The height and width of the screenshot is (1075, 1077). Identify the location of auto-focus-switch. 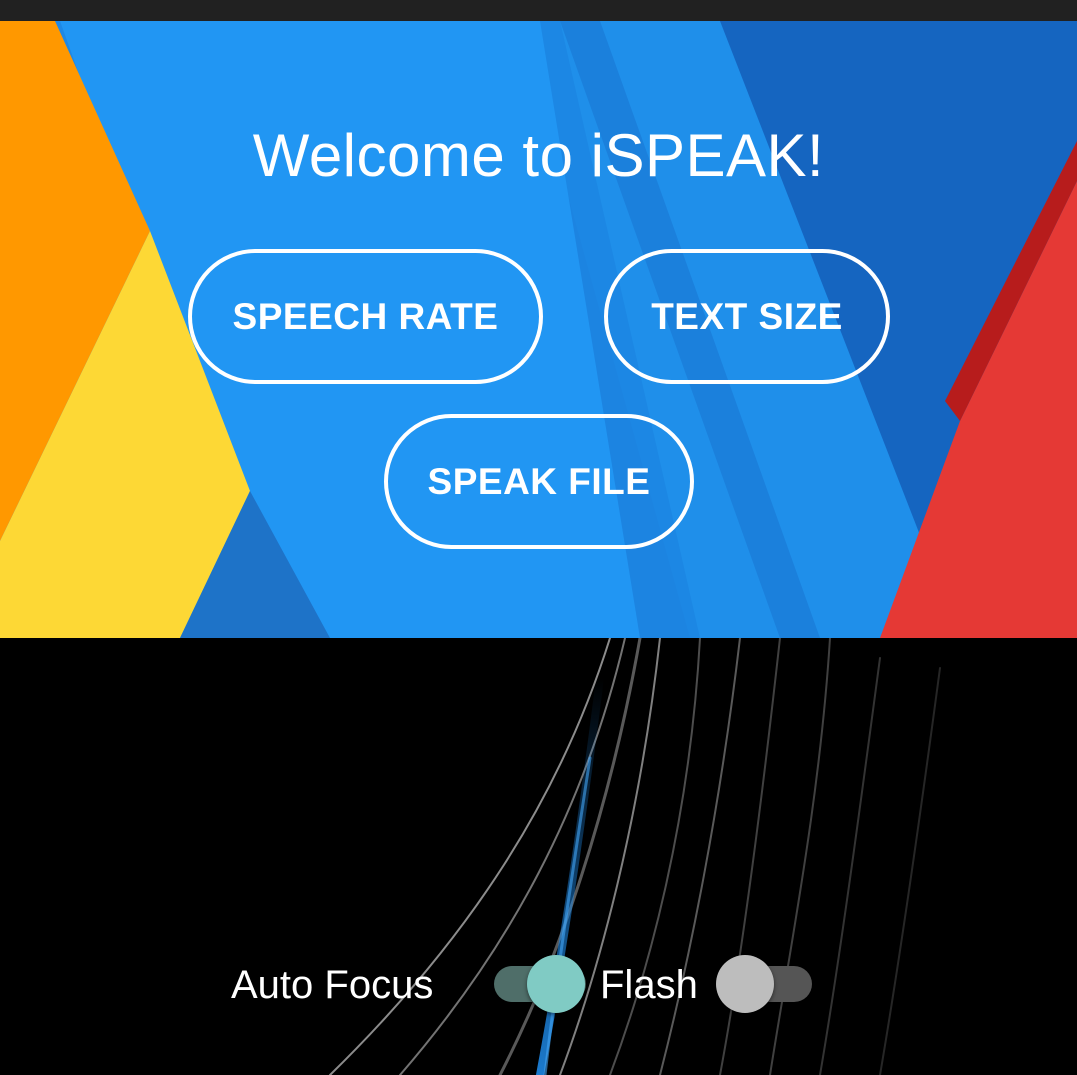
(542, 984).